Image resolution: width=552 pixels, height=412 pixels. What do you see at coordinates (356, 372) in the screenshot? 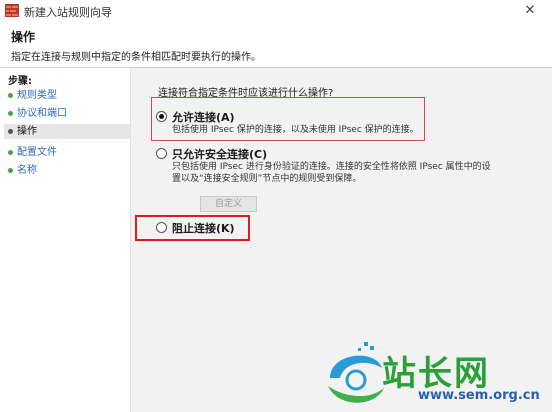
I see `watermark-logo-icon` at bounding box center [356, 372].